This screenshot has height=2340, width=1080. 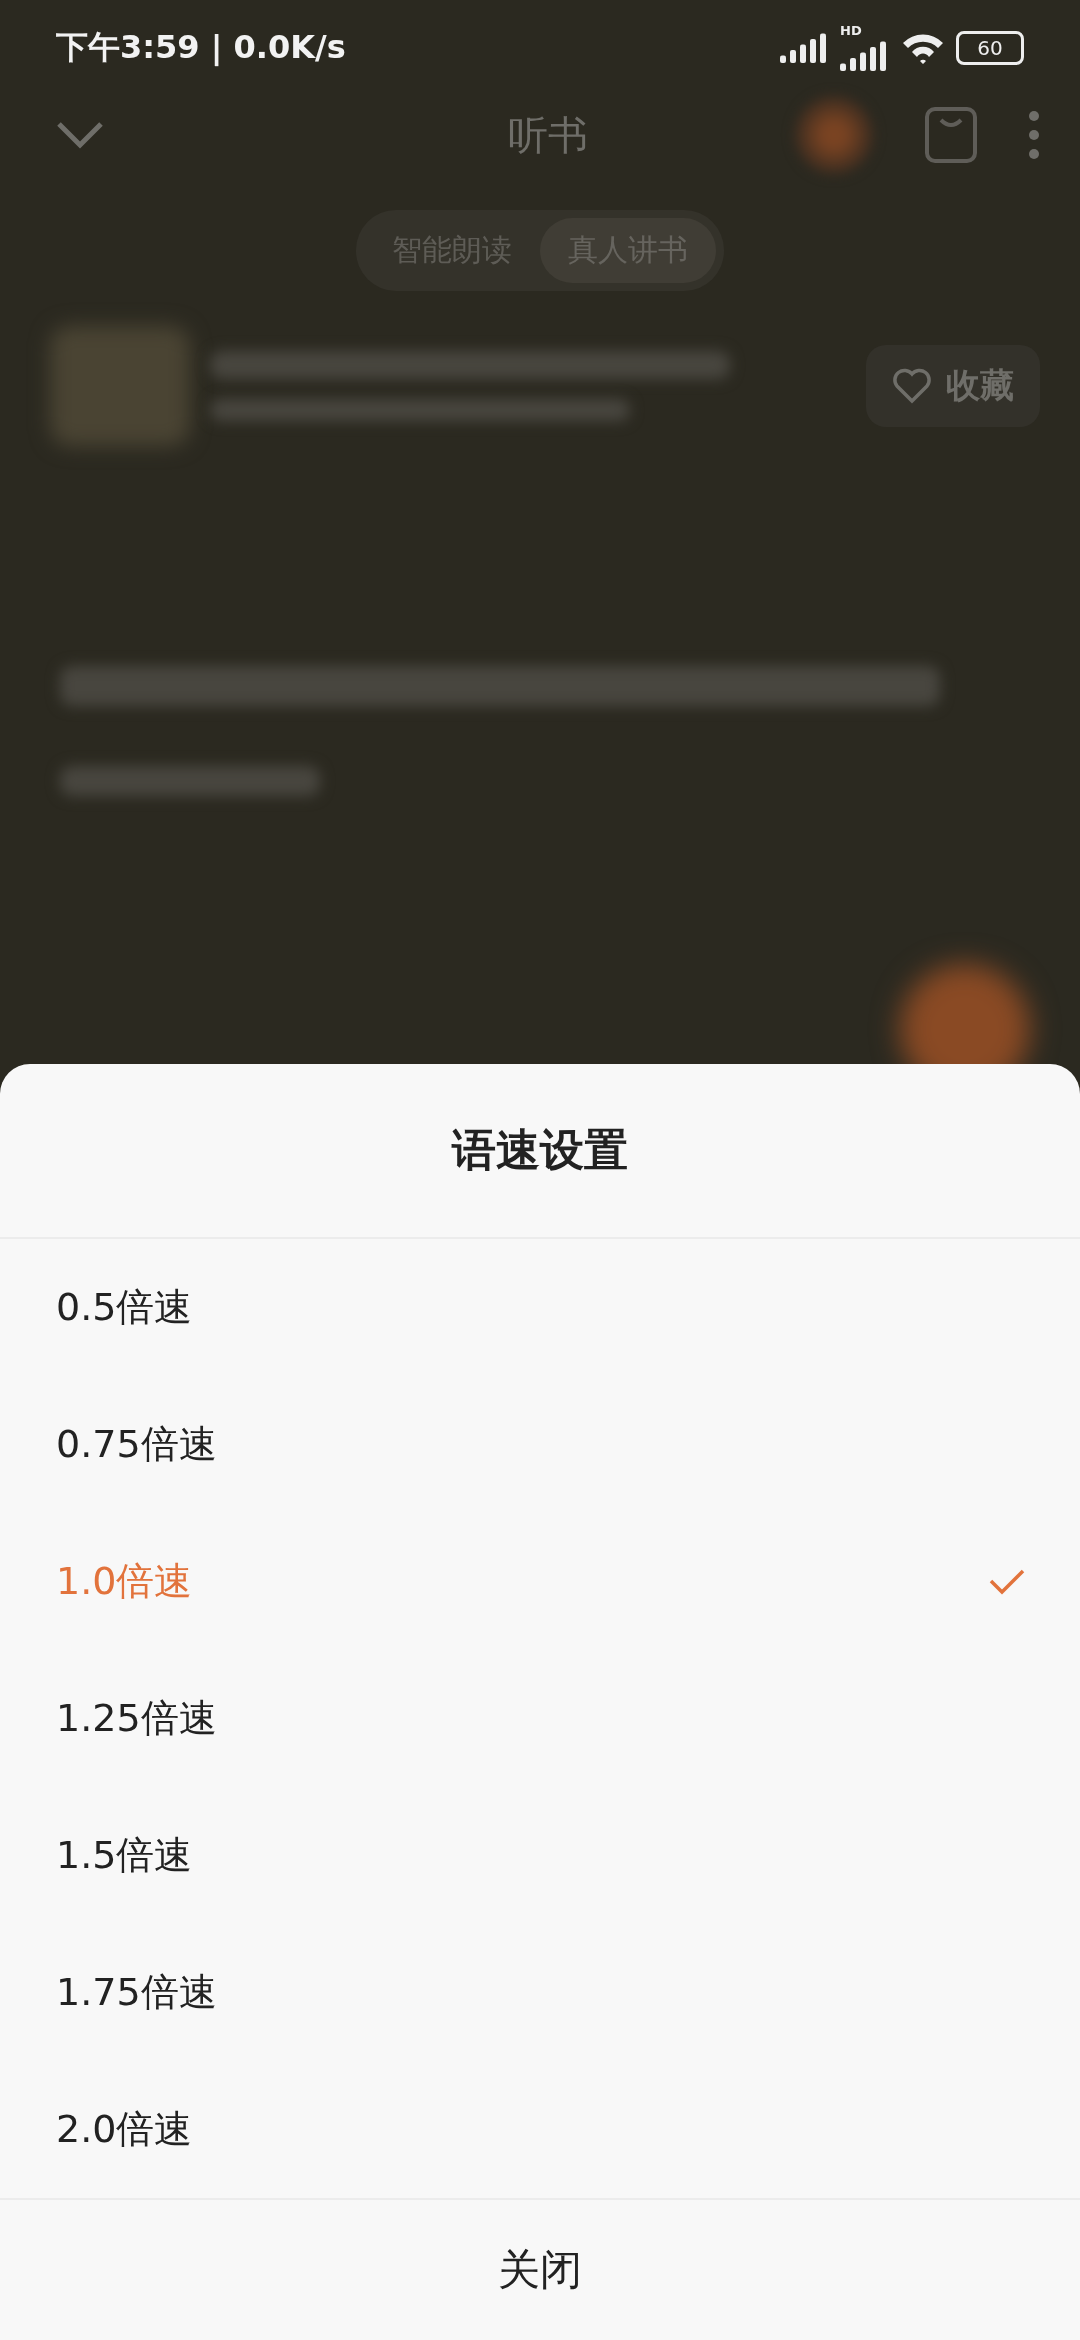 I want to click on status-time: 下午3:59 | 0.0K/s, so click(x=201, y=47).